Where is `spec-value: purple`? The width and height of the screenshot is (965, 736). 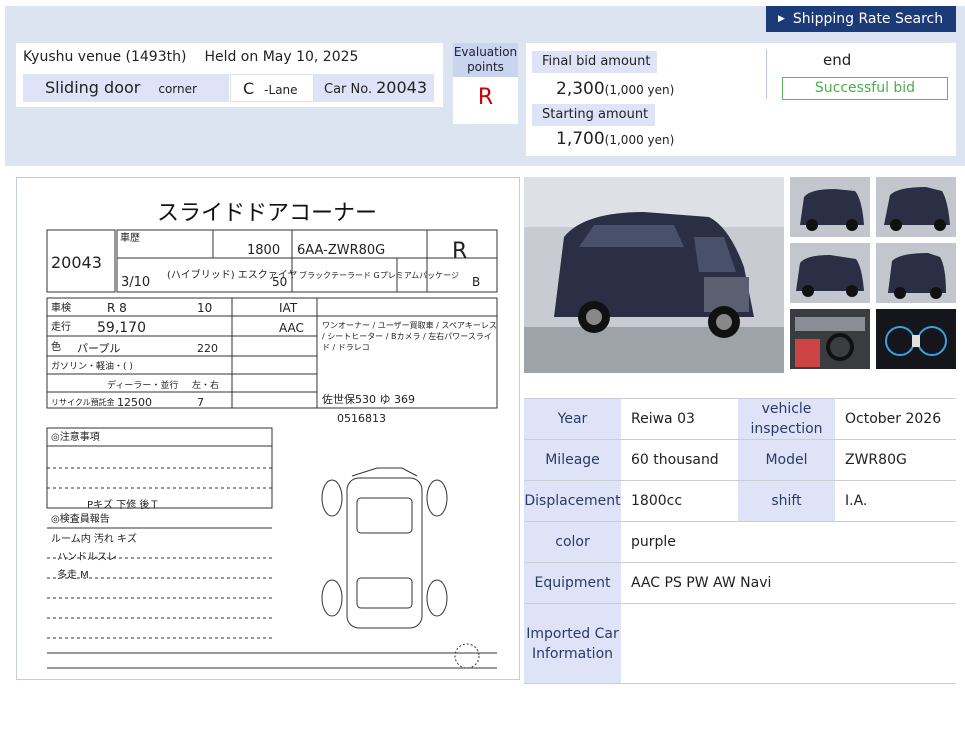 spec-value: purple is located at coordinates (788, 542).